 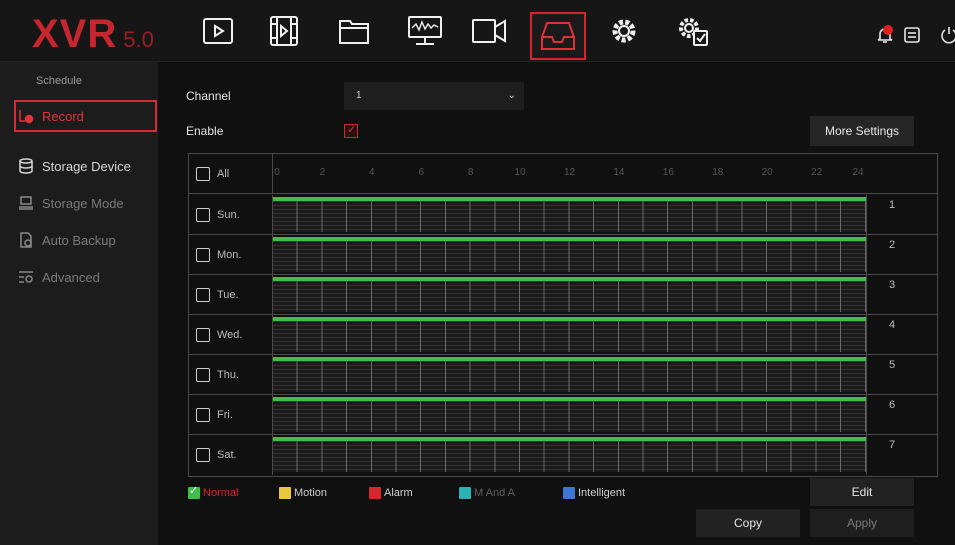 I want to click on legend-alarm: Alarm, so click(x=391, y=493).